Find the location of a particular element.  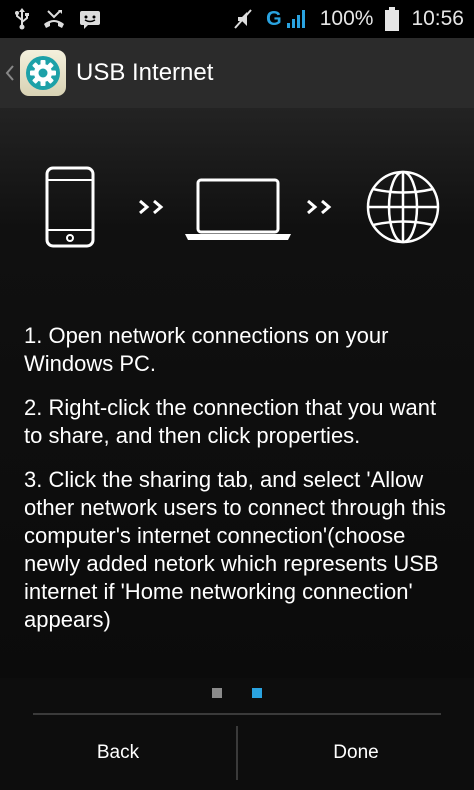

globe-icon is located at coordinates (403, 207).